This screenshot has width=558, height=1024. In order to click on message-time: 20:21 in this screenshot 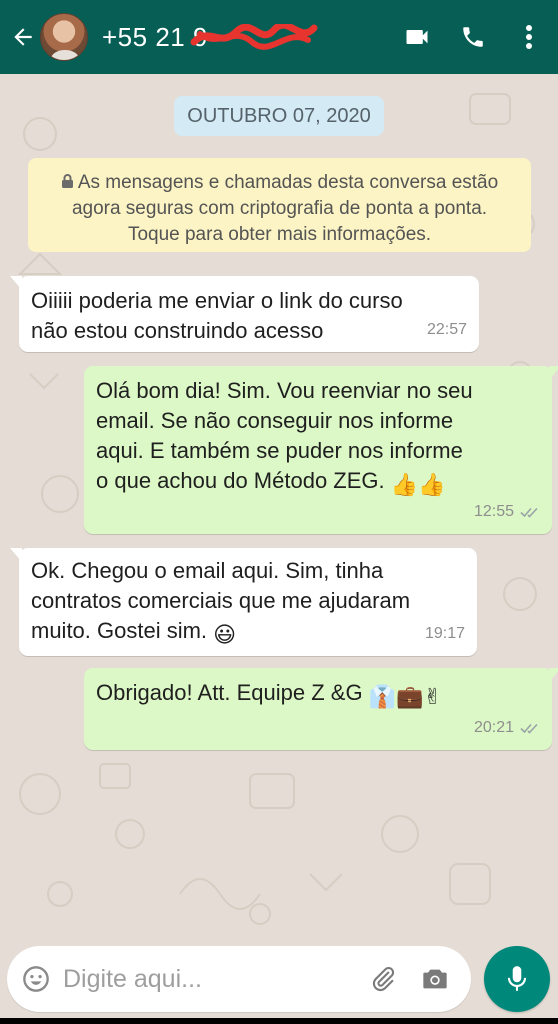, I will do `click(493, 727)`.